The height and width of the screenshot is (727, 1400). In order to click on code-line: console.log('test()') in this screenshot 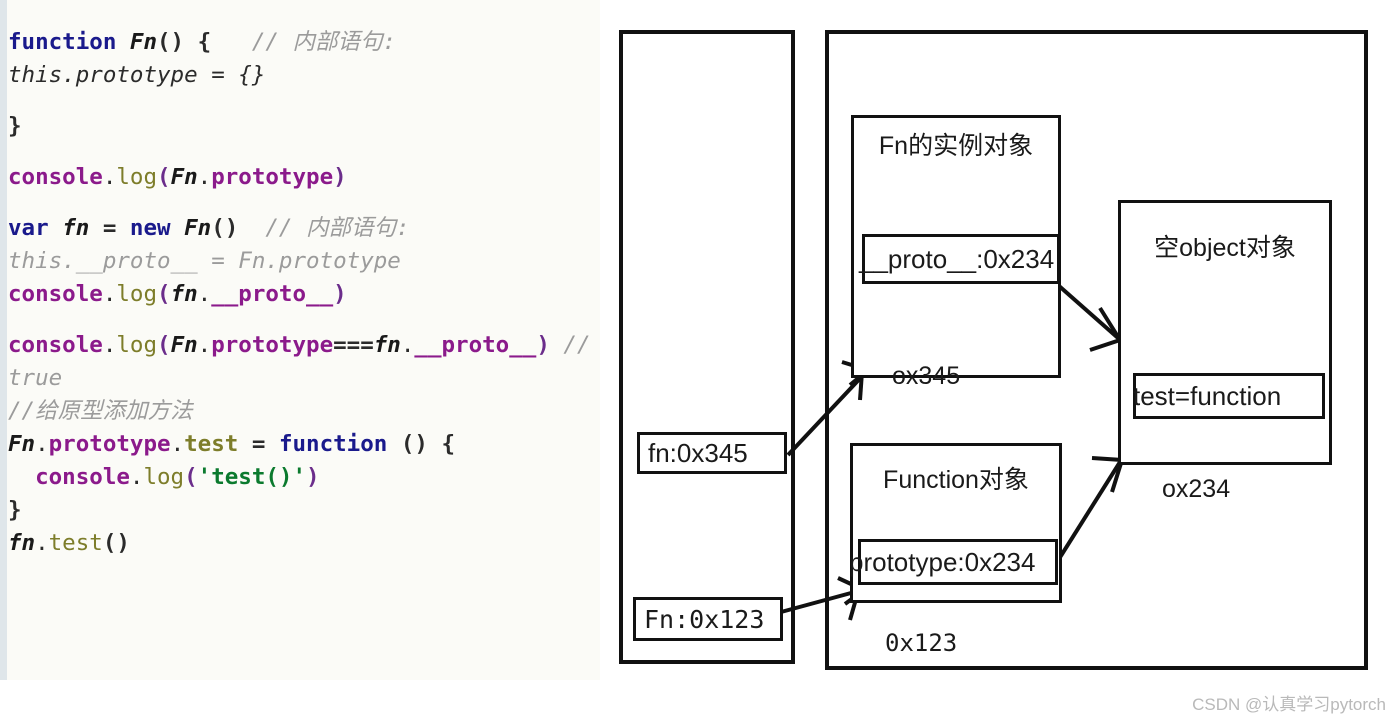, I will do `click(301, 477)`.